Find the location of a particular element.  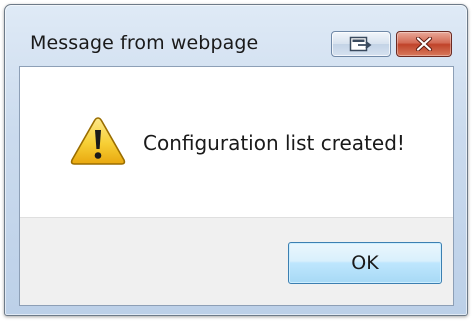

restore-button is located at coordinates (361, 44).